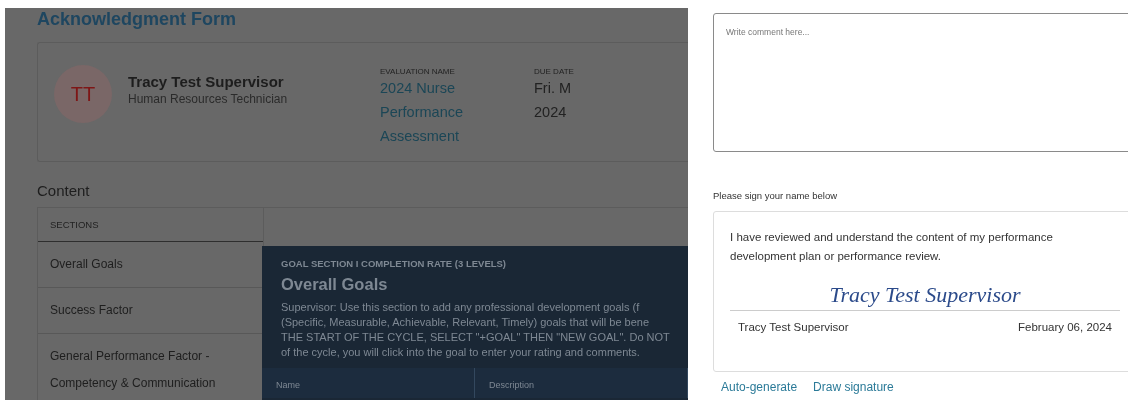  I want to click on signature: Tracy Test Supervisor, so click(925, 296).